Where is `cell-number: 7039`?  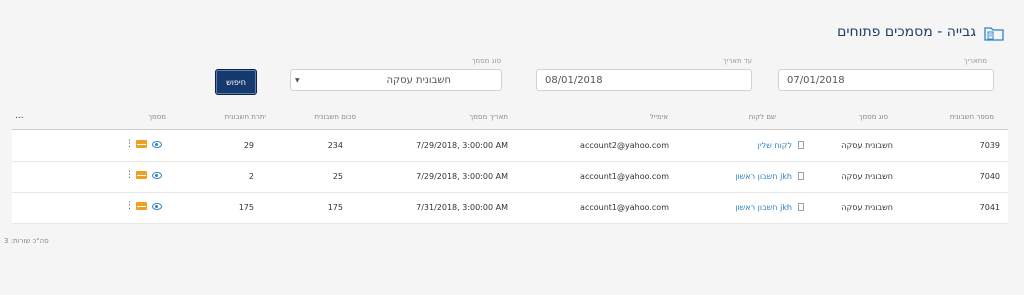 cell-number: 7039 is located at coordinates (989, 145).